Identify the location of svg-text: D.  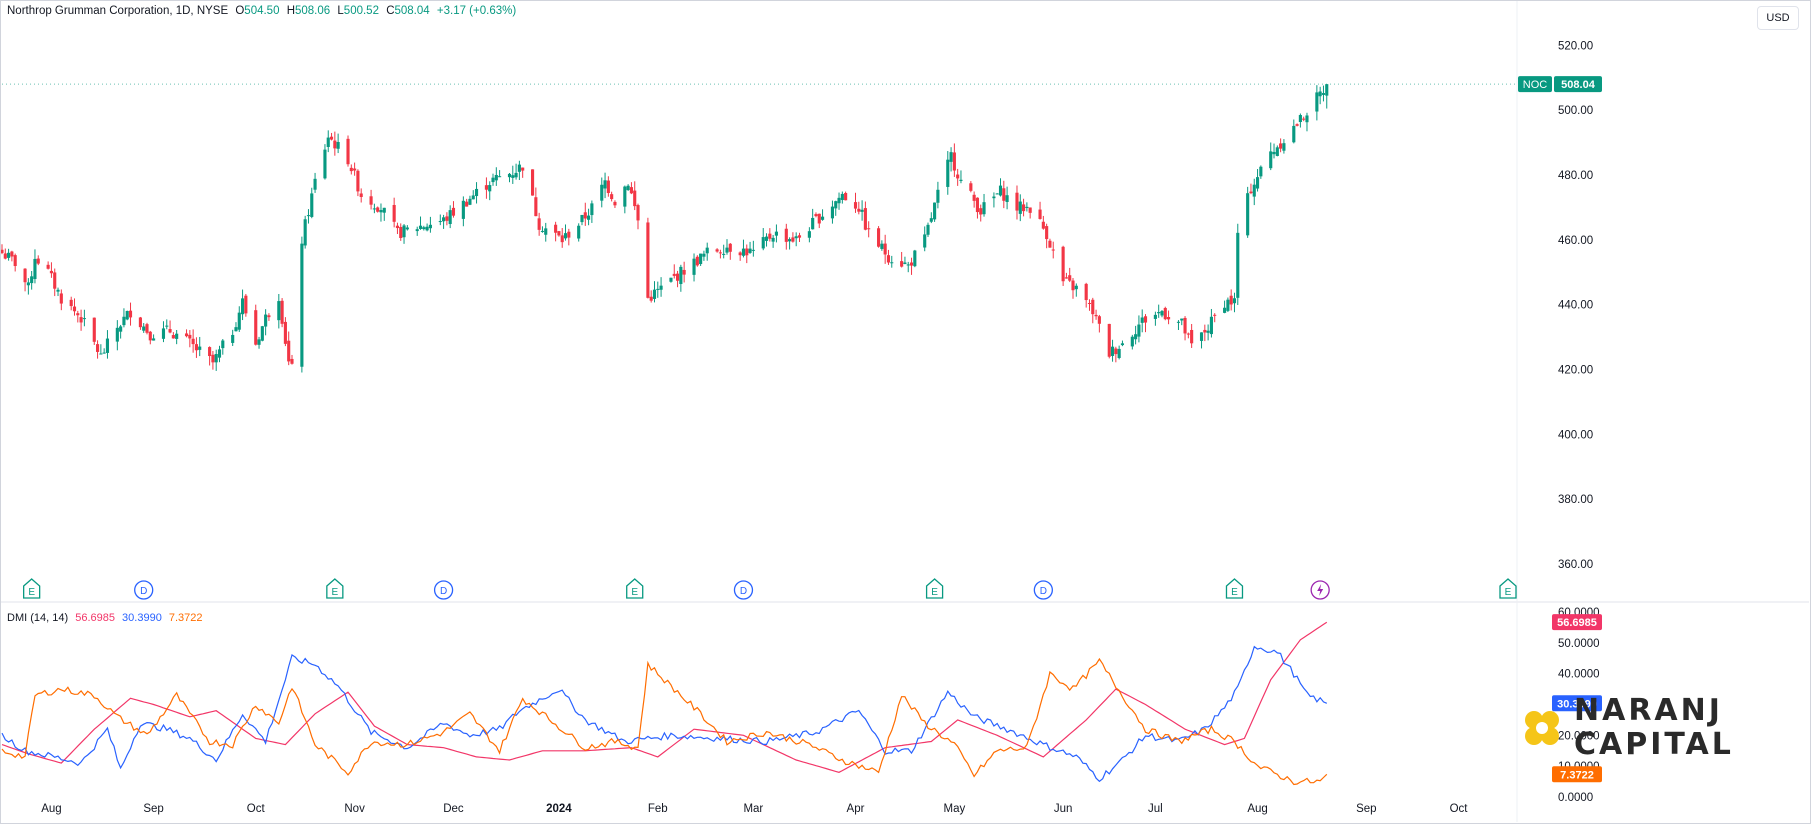
(743, 591).